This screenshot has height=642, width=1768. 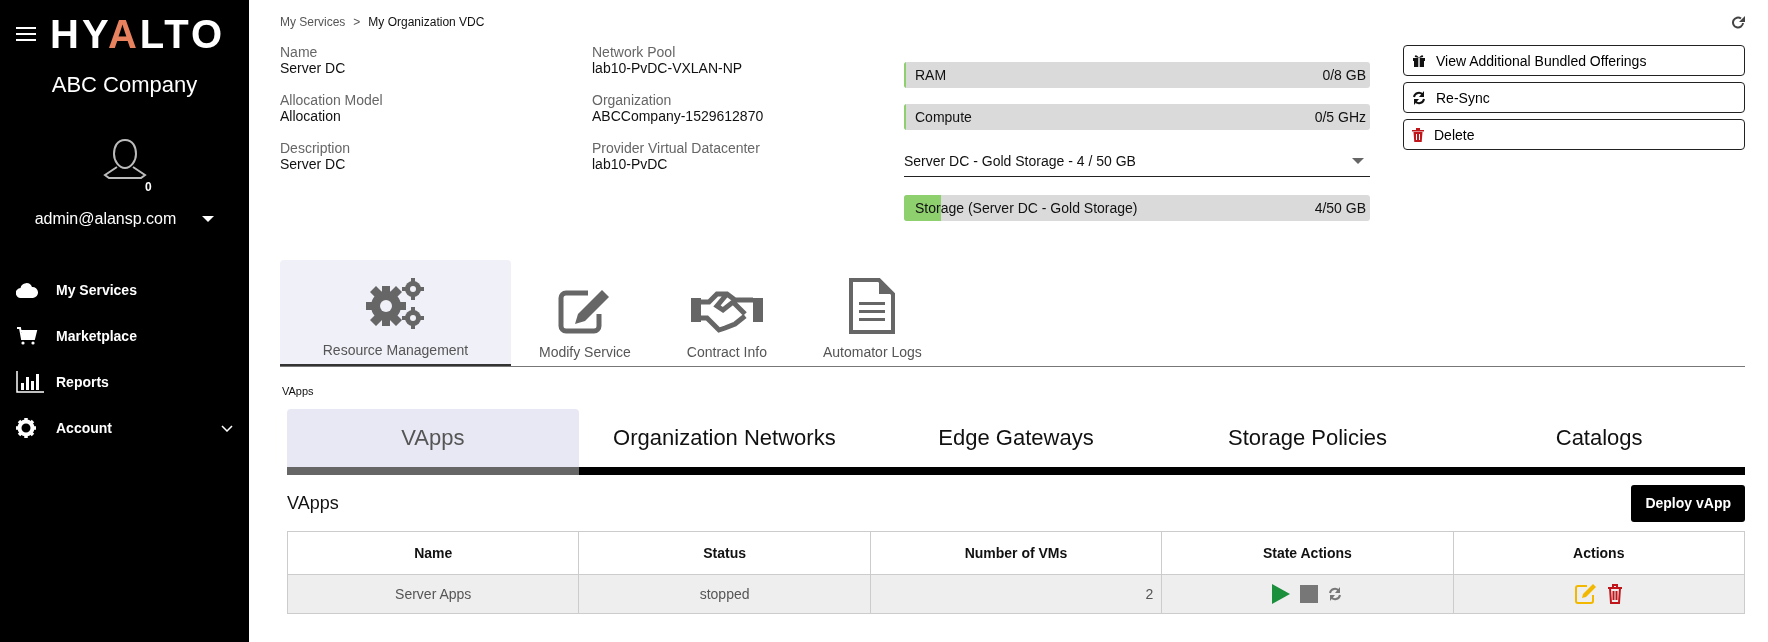 I want to click on table-title: VApps, so click(x=313, y=503).